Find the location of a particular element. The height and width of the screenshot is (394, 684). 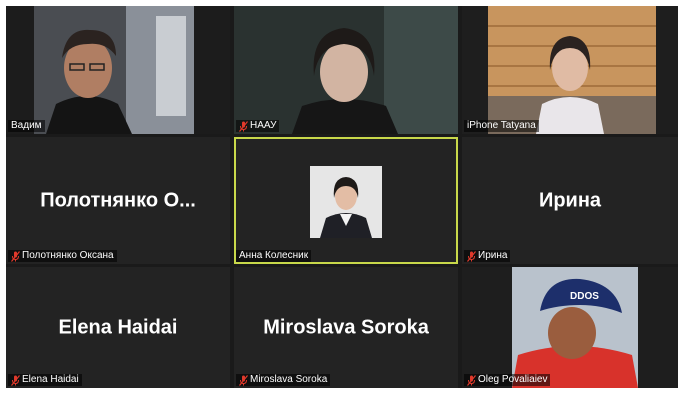

participant-name-label: Полотнянко Оксана is located at coordinates (62, 256).